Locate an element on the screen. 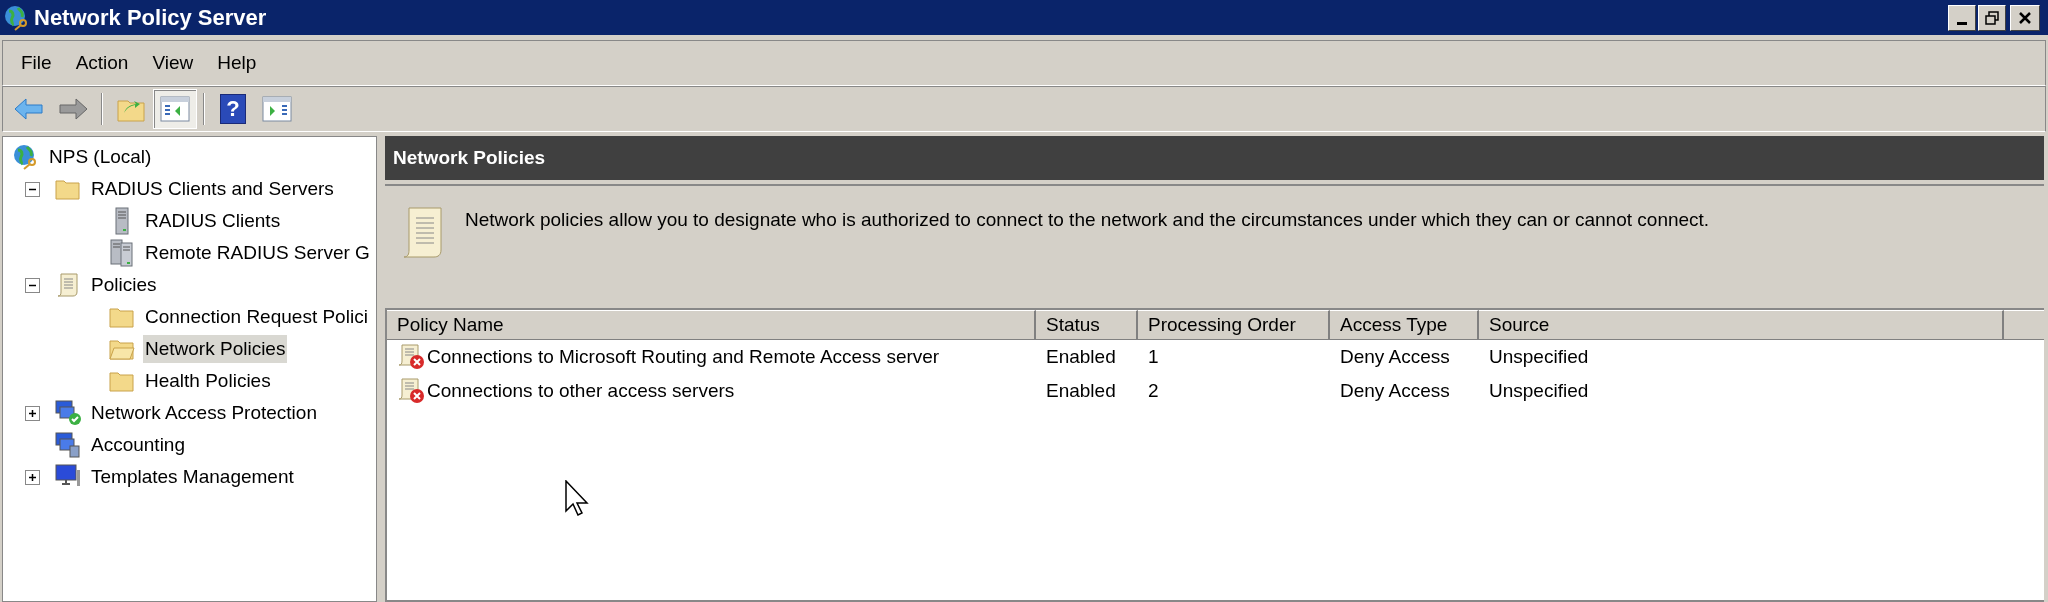 Image resolution: width=2048 pixels, height=602 pixels. mouse-cursor-icon is located at coordinates (577, 498).